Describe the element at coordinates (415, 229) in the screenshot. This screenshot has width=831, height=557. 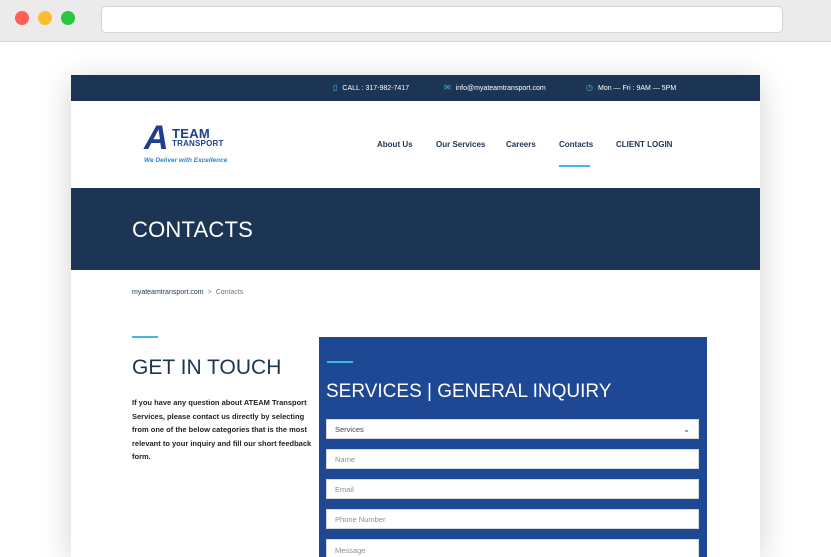
I see `page-hero-banner: CONTACTS` at that location.